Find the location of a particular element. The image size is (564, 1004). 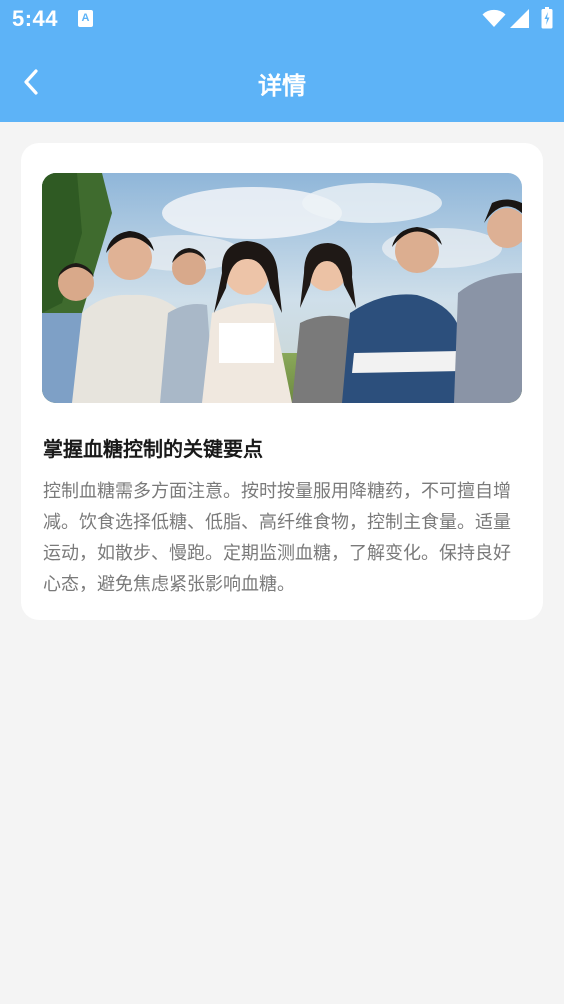

battery-icon is located at coordinates (547, 18).